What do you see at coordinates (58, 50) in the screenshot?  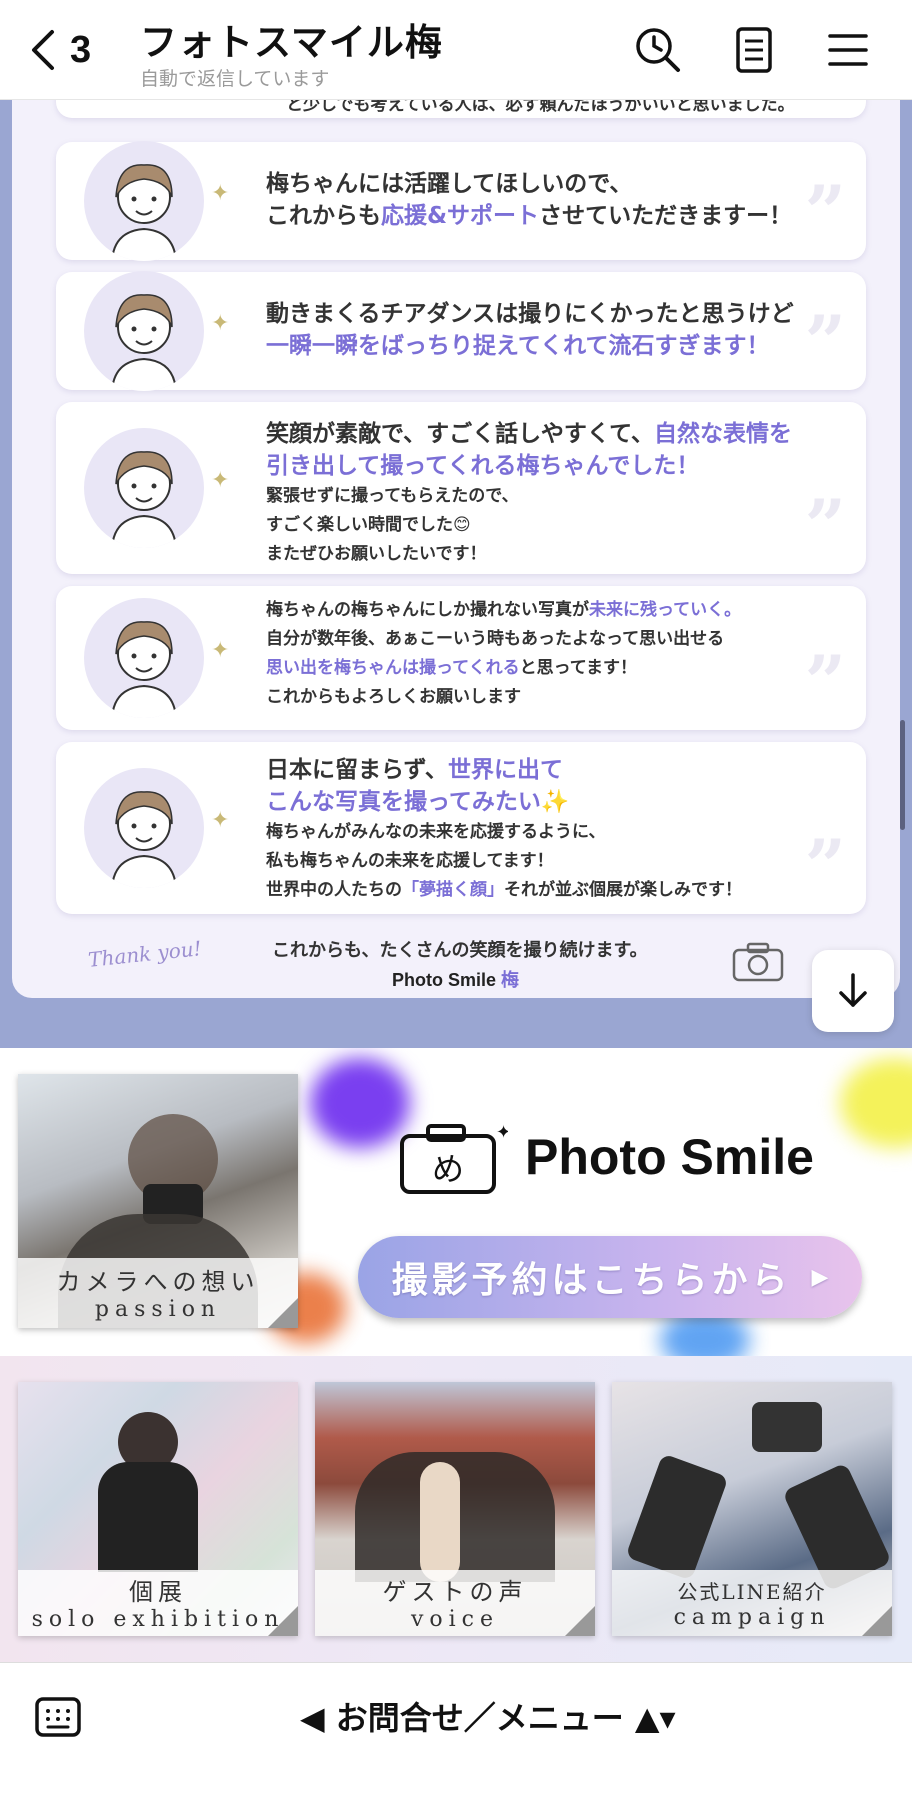 I see `back-button: 3` at bounding box center [58, 50].